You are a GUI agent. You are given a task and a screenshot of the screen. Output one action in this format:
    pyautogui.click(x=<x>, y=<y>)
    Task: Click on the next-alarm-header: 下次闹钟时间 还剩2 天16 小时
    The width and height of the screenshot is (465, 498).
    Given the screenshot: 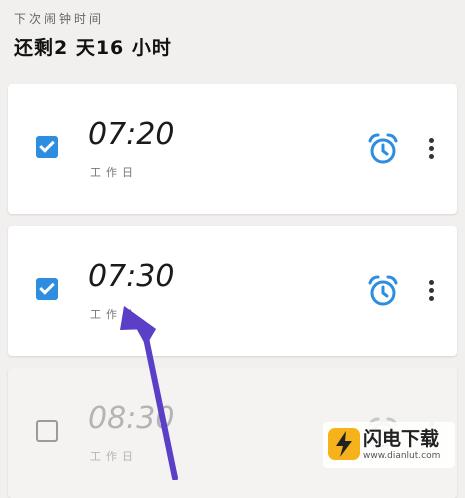 What is the action you would take?
    pyautogui.click(x=93, y=35)
    